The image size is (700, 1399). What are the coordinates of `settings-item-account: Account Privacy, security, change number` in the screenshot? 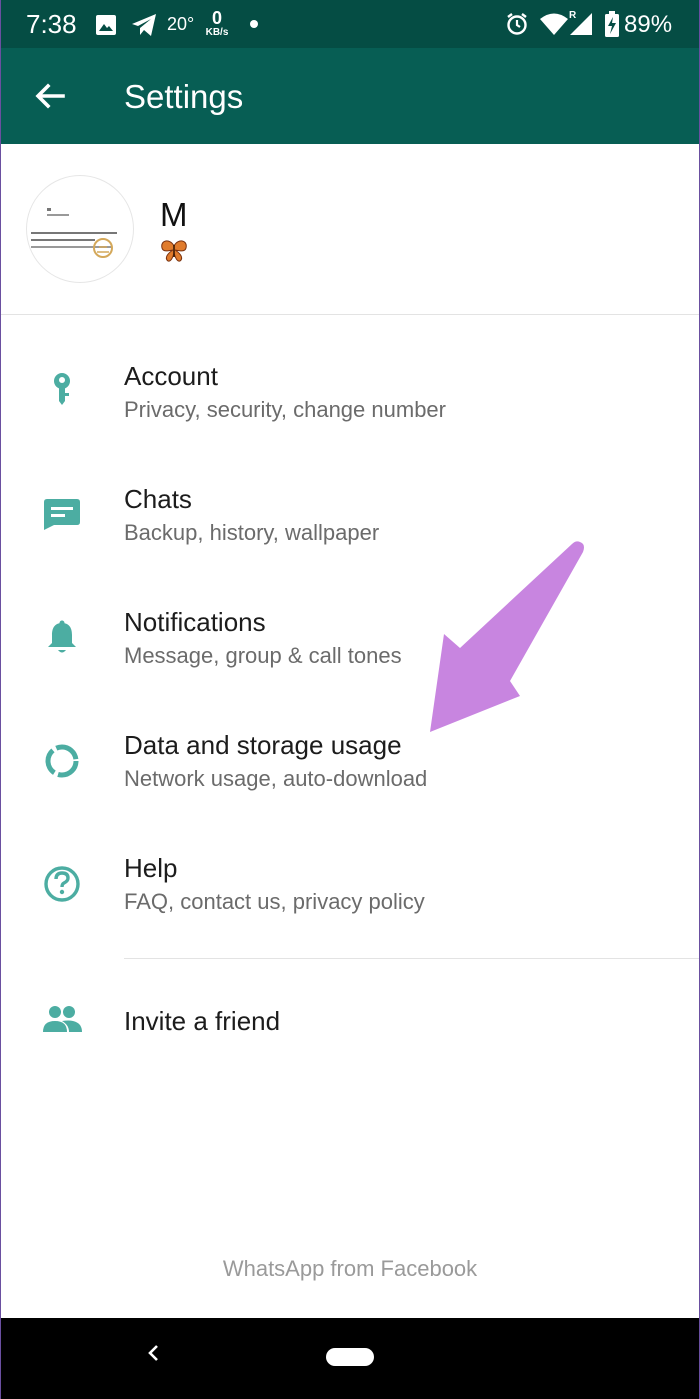 It's located at (350, 387).